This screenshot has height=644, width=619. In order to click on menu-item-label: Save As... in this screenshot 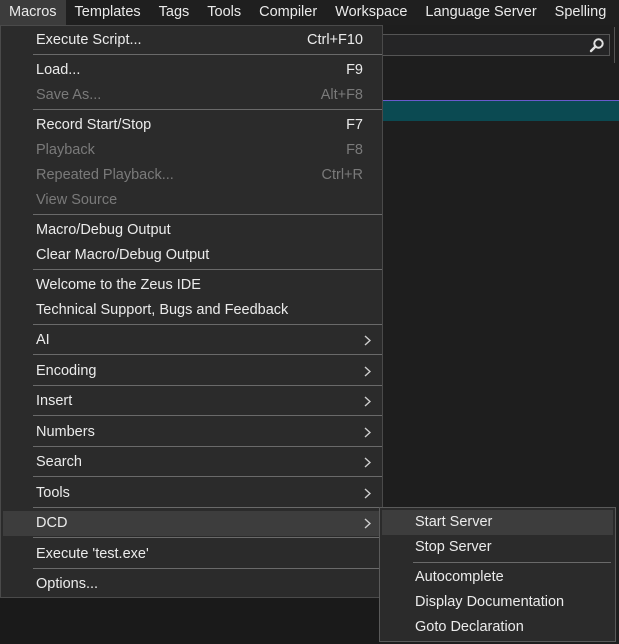, I will do `click(69, 95)`.